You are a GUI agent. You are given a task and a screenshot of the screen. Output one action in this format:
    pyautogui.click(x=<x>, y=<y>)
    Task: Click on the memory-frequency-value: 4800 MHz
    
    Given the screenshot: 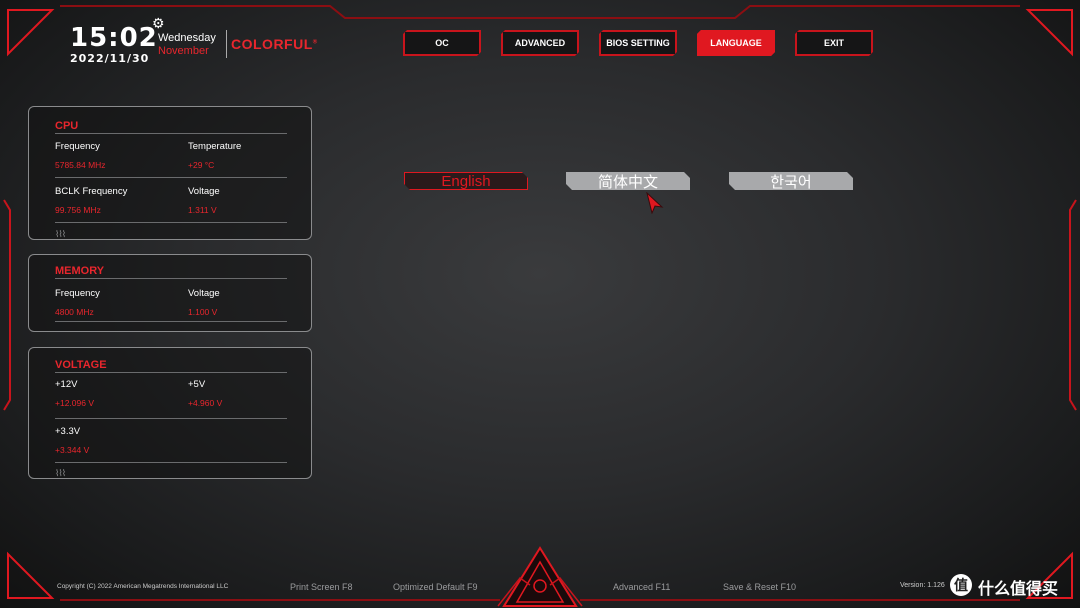 What is the action you would take?
    pyautogui.click(x=74, y=312)
    